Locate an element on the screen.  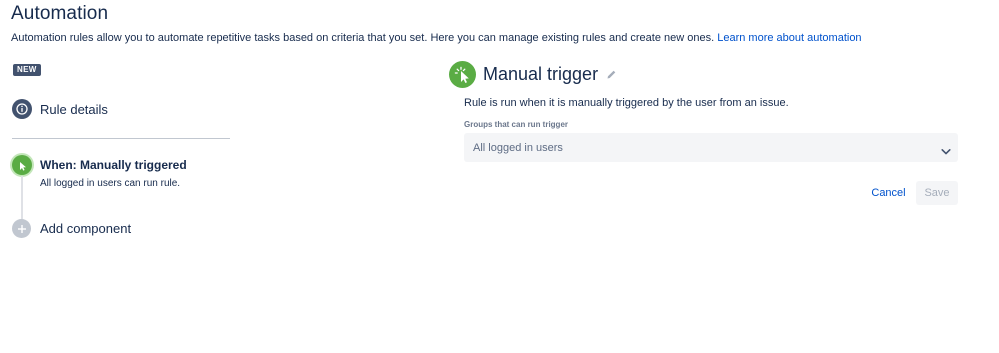
add-component-label: Add component is located at coordinates (86, 228).